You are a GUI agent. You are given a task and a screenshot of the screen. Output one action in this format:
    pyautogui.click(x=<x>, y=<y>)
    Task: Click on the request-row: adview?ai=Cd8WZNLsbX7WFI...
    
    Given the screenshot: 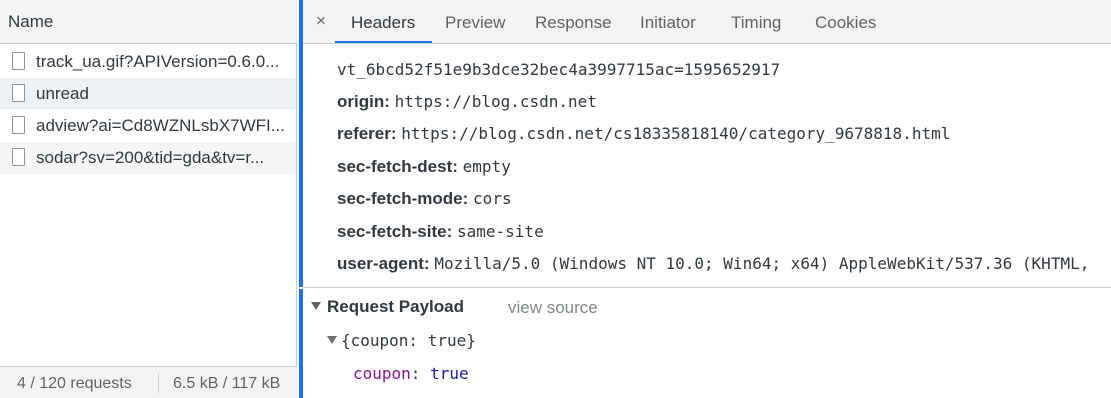 What is the action you would take?
    pyautogui.click(x=148, y=126)
    